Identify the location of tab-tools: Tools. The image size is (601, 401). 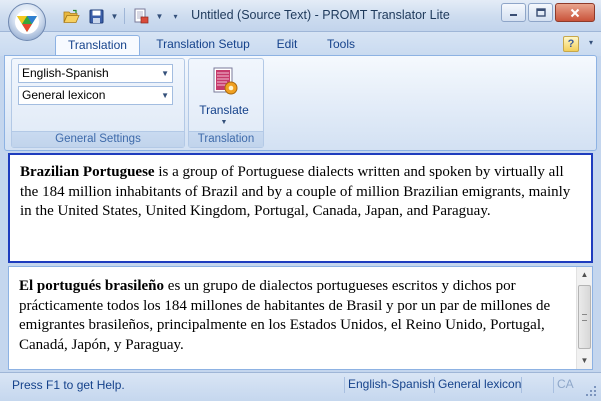
(341, 45).